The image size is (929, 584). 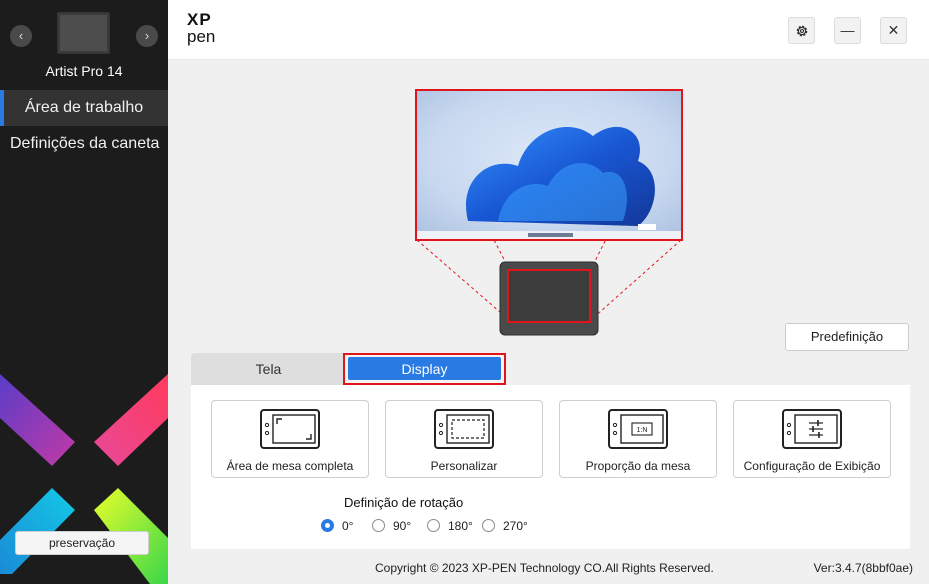 I want to click on radio-label: 270°, so click(x=515, y=526).